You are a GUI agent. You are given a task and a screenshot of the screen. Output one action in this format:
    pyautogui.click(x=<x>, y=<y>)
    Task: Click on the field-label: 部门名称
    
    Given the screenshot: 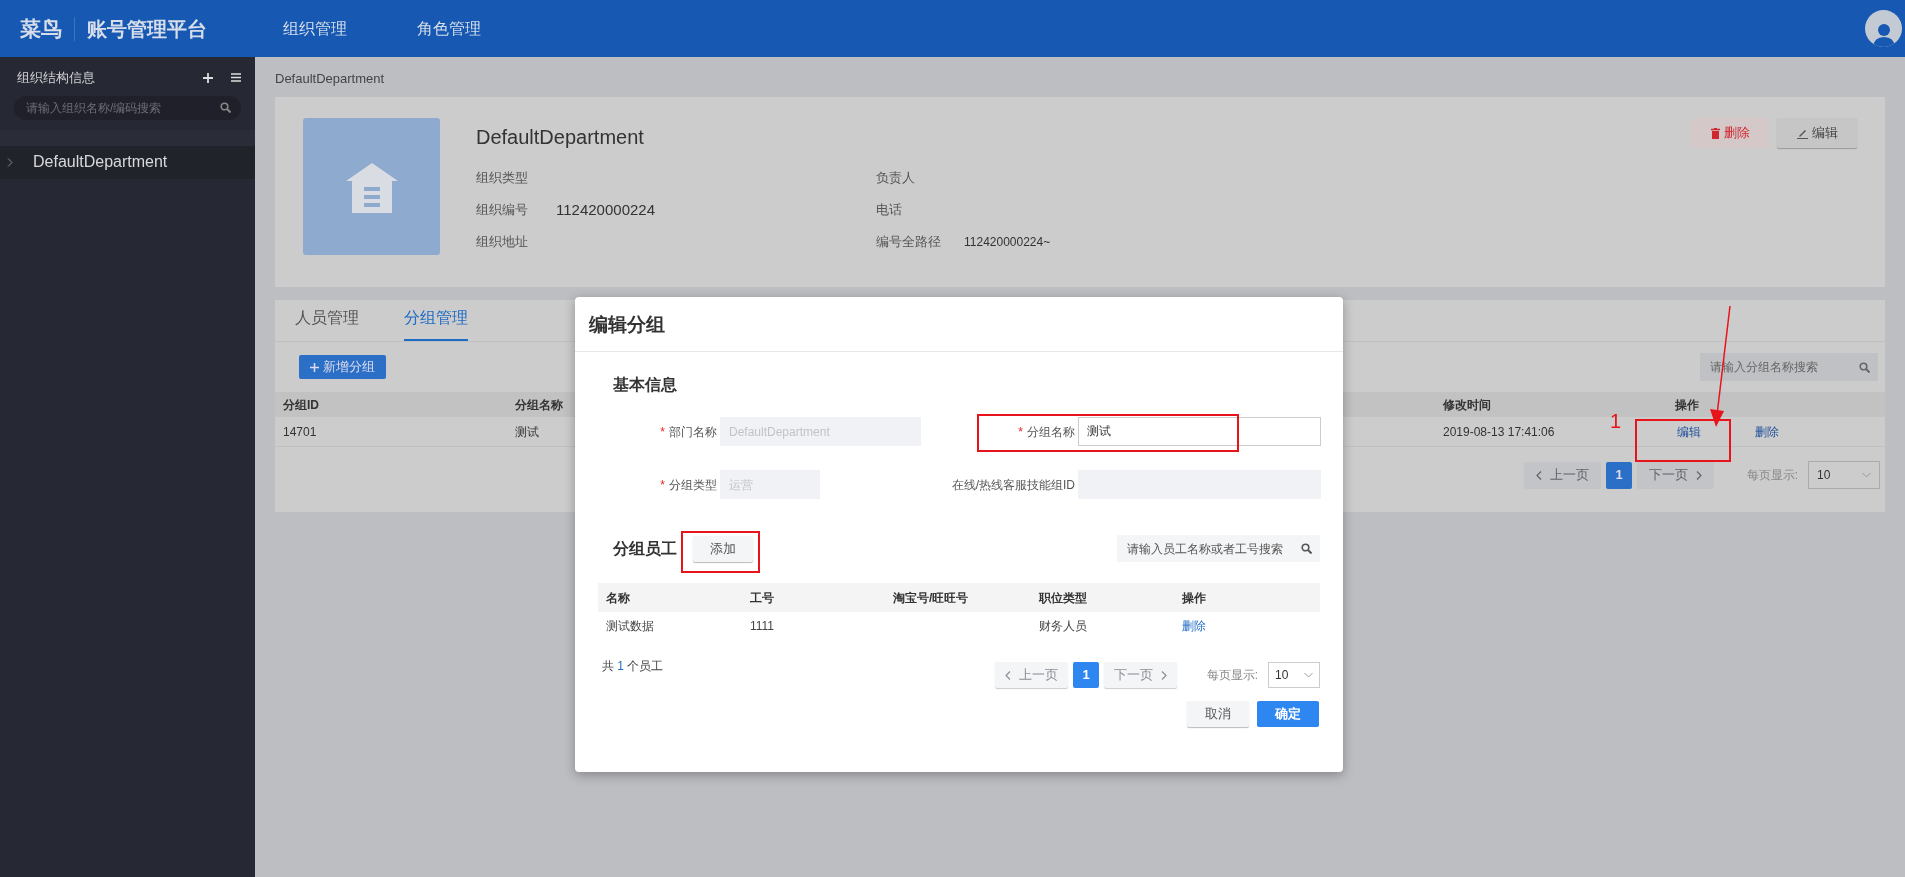 What is the action you would take?
    pyautogui.click(x=693, y=431)
    